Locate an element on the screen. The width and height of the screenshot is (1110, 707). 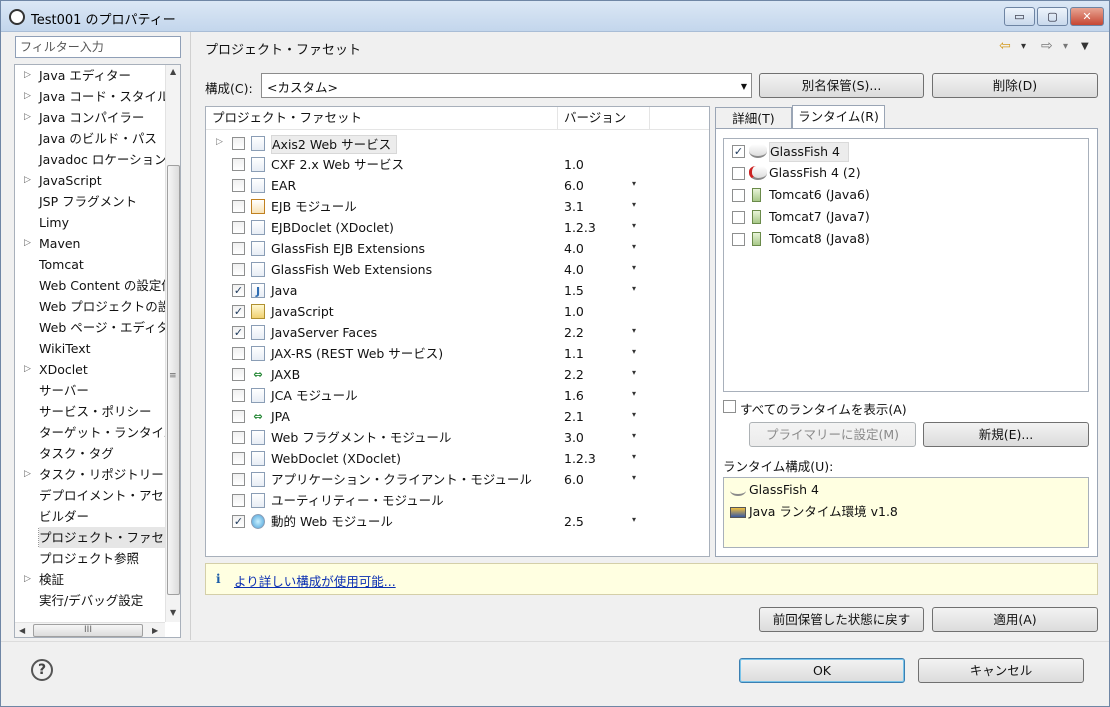
table-row: Web フラグメント・モジュール 3.0 ▾ is located at coordinates (457, 437).